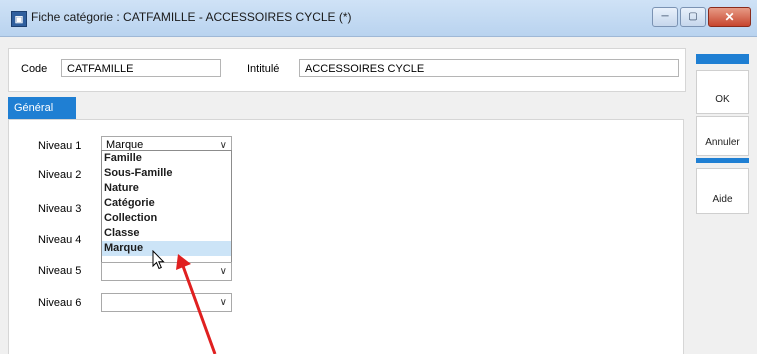 This screenshot has width=757, height=354. Describe the element at coordinates (166, 233) in the screenshot. I see `dropdown-option: Classe` at that location.